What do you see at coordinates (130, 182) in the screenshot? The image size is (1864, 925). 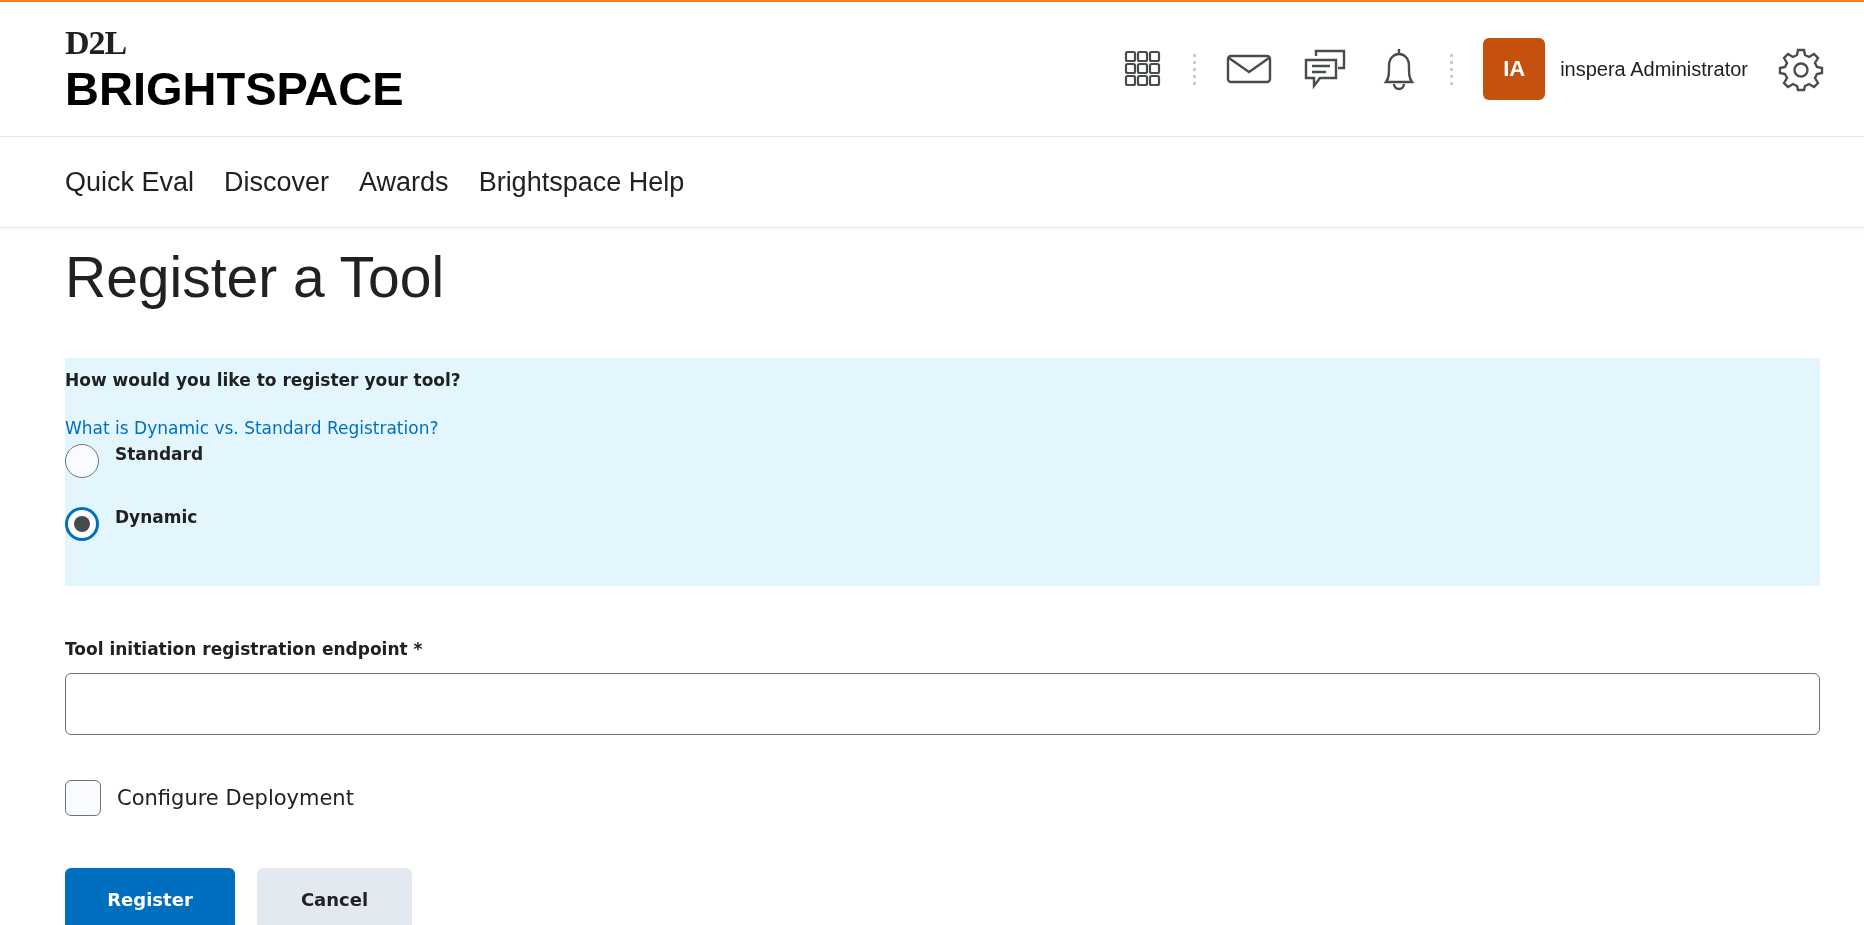 I see `nav-link: Quick Eval` at bounding box center [130, 182].